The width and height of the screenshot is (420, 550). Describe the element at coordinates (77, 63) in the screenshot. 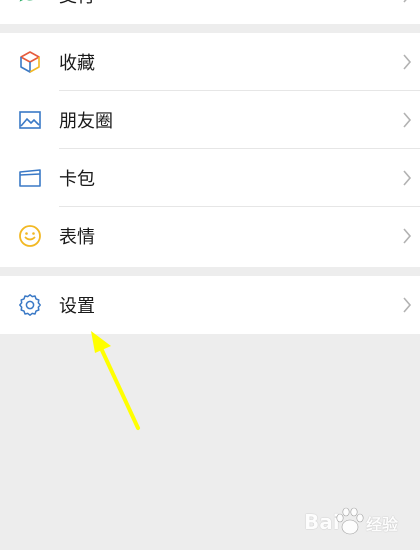

I see `menu-item-favorites-label: 收藏` at that location.